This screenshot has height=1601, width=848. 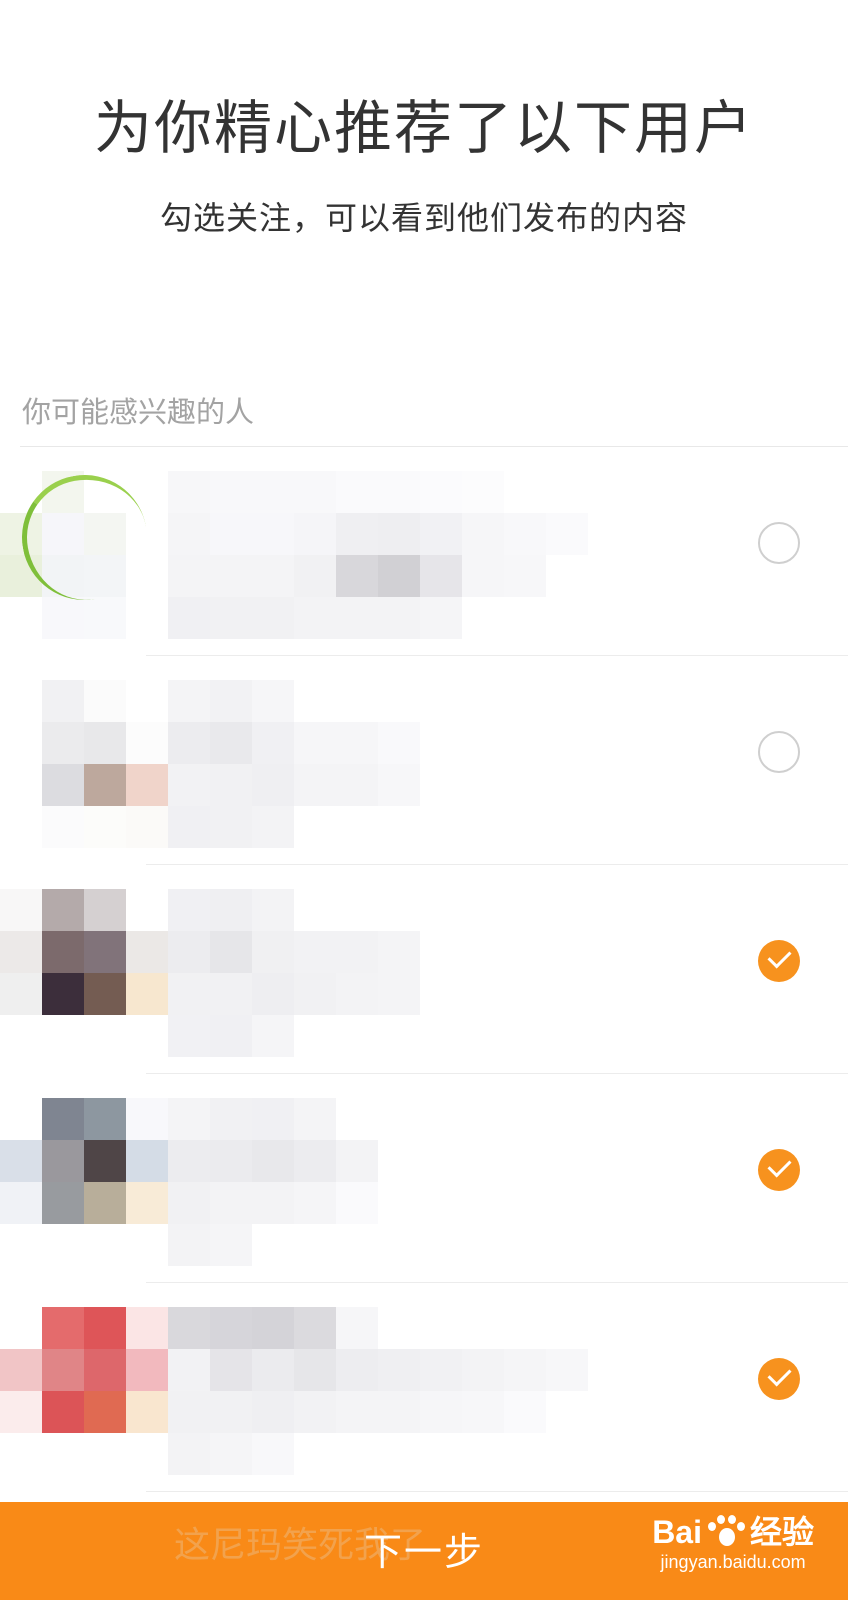 I want to click on baidu-jingyan-watermark: Bai 经验 jingyan.baidu.com, so click(x=733, y=1544).